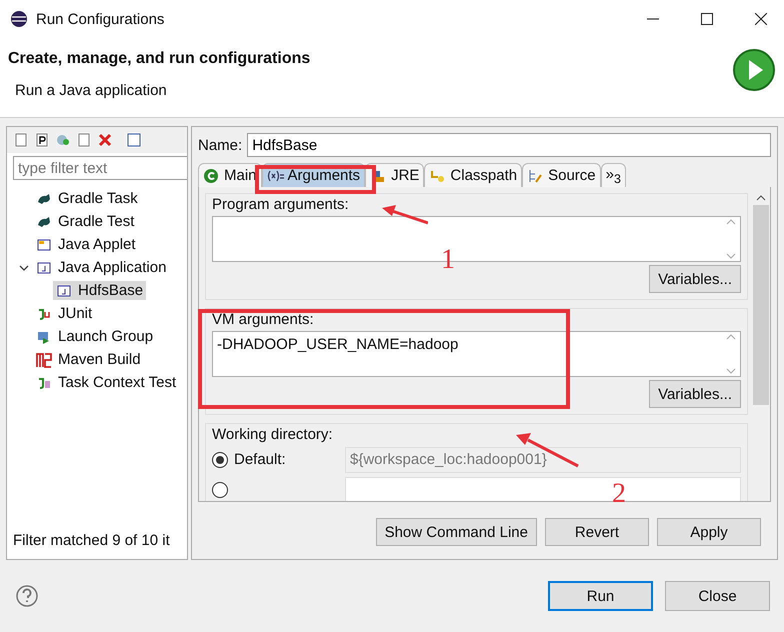 The height and width of the screenshot is (632, 784). Describe the element at coordinates (101, 19) in the screenshot. I see `window-title: Run Configurations` at that location.